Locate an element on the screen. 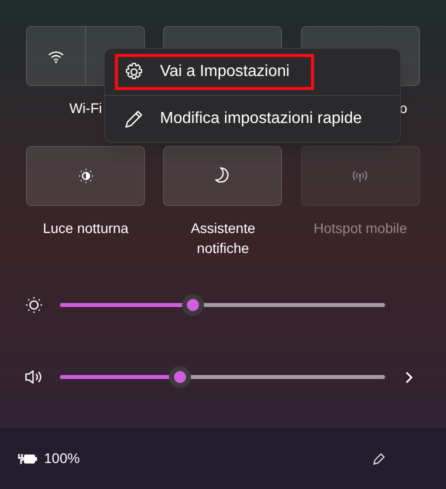 The height and width of the screenshot is (489, 446). sun-icon is located at coordinates (86, 176).